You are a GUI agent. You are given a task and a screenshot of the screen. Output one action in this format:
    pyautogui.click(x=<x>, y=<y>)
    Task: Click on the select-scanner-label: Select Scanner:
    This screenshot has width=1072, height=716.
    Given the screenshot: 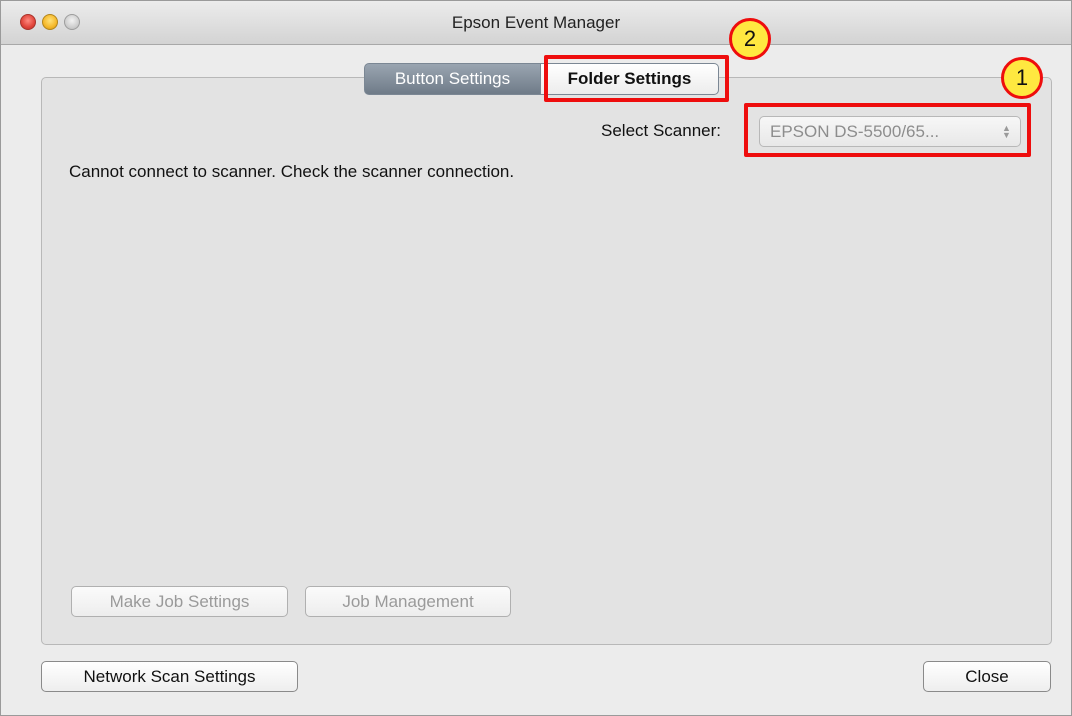 What is the action you would take?
    pyautogui.click(x=661, y=130)
    